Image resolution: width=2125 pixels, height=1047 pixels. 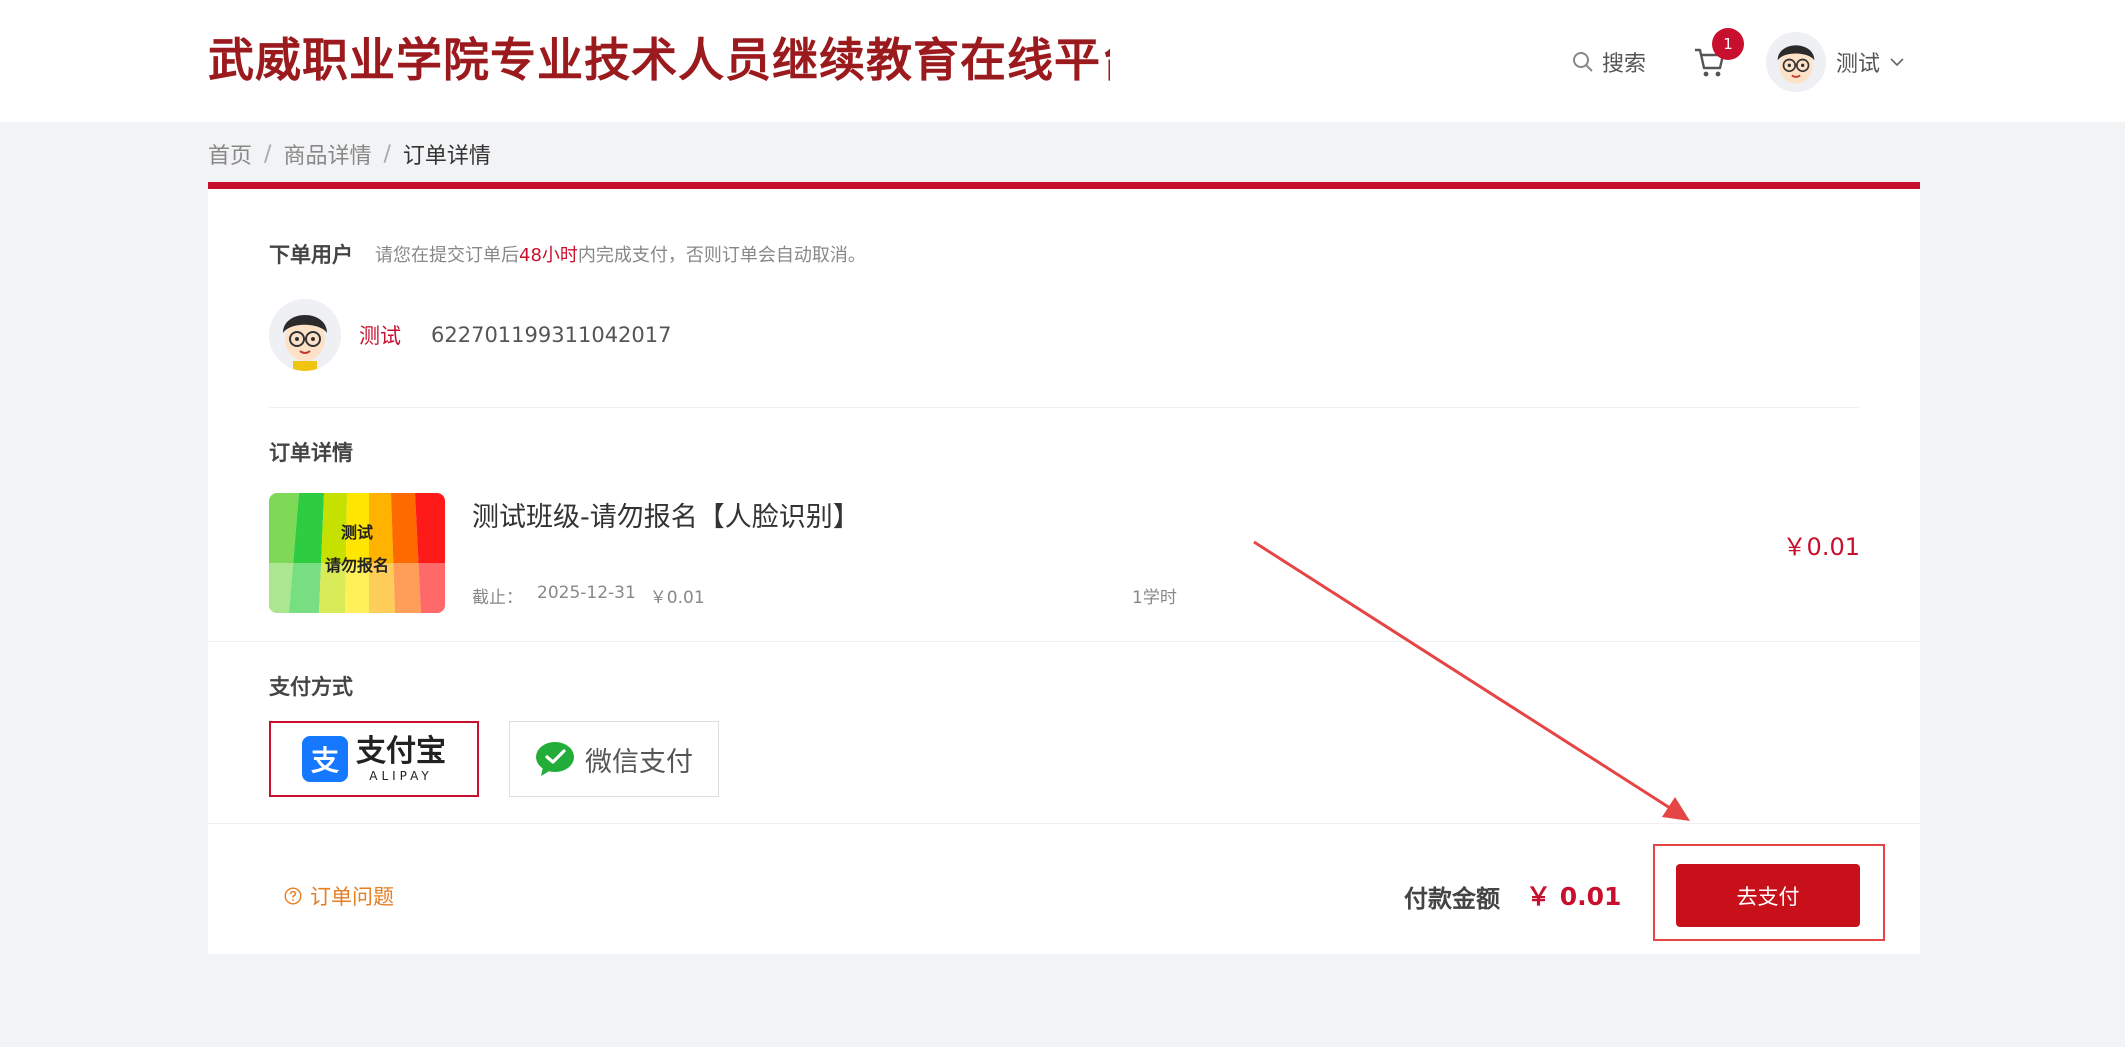 I want to click on search-label: 搜索, so click(x=1624, y=64).